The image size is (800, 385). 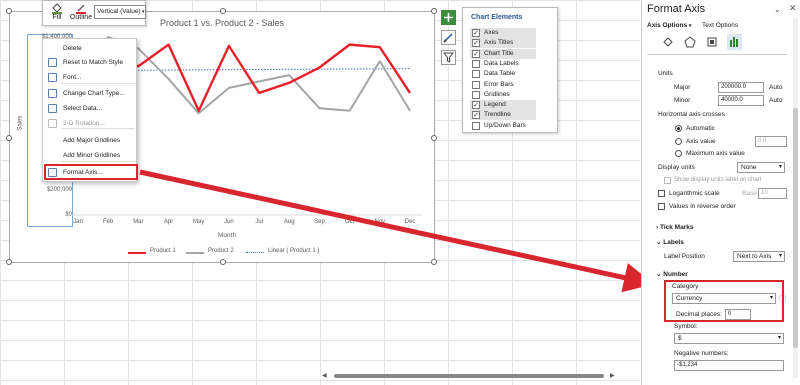 What do you see at coordinates (686, 326) in the screenshot?
I see `symbol-label: Symbol:` at bounding box center [686, 326].